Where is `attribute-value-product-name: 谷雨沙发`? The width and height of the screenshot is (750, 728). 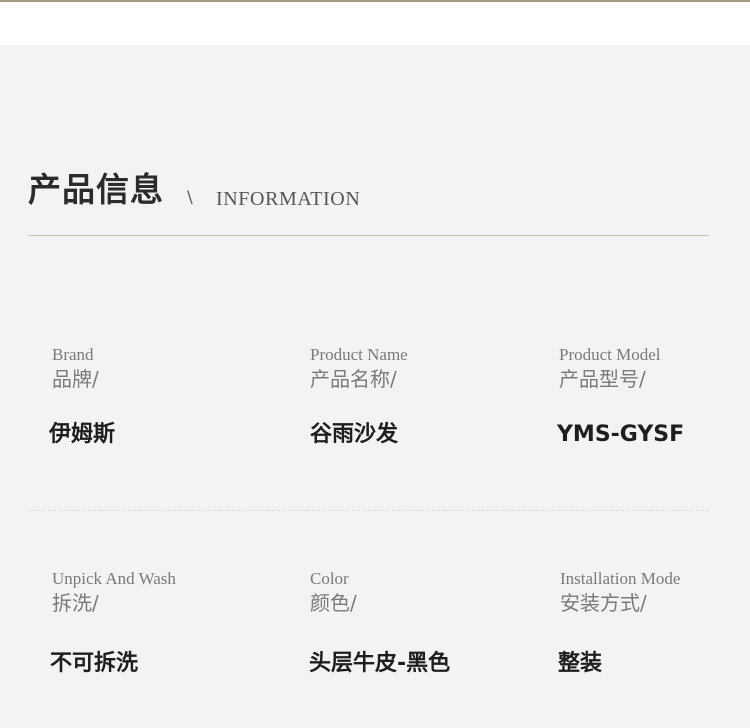
attribute-value-product-name: 谷雨沙发 is located at coordinates (354, 434).